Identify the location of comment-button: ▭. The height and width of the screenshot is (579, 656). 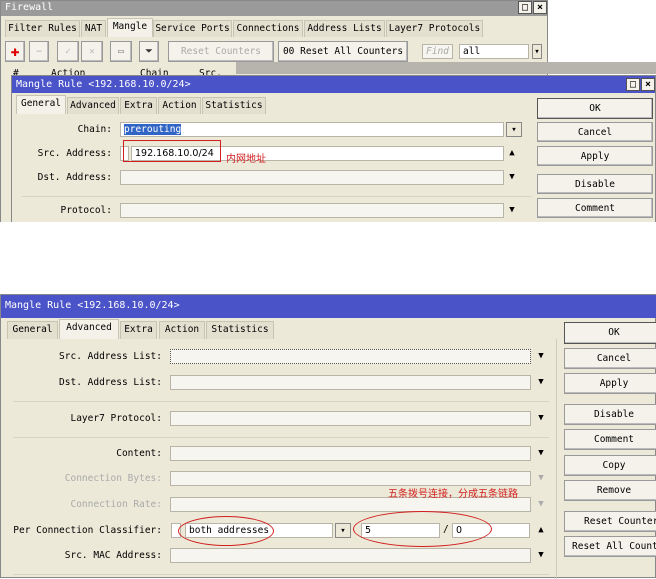
(121, 51).